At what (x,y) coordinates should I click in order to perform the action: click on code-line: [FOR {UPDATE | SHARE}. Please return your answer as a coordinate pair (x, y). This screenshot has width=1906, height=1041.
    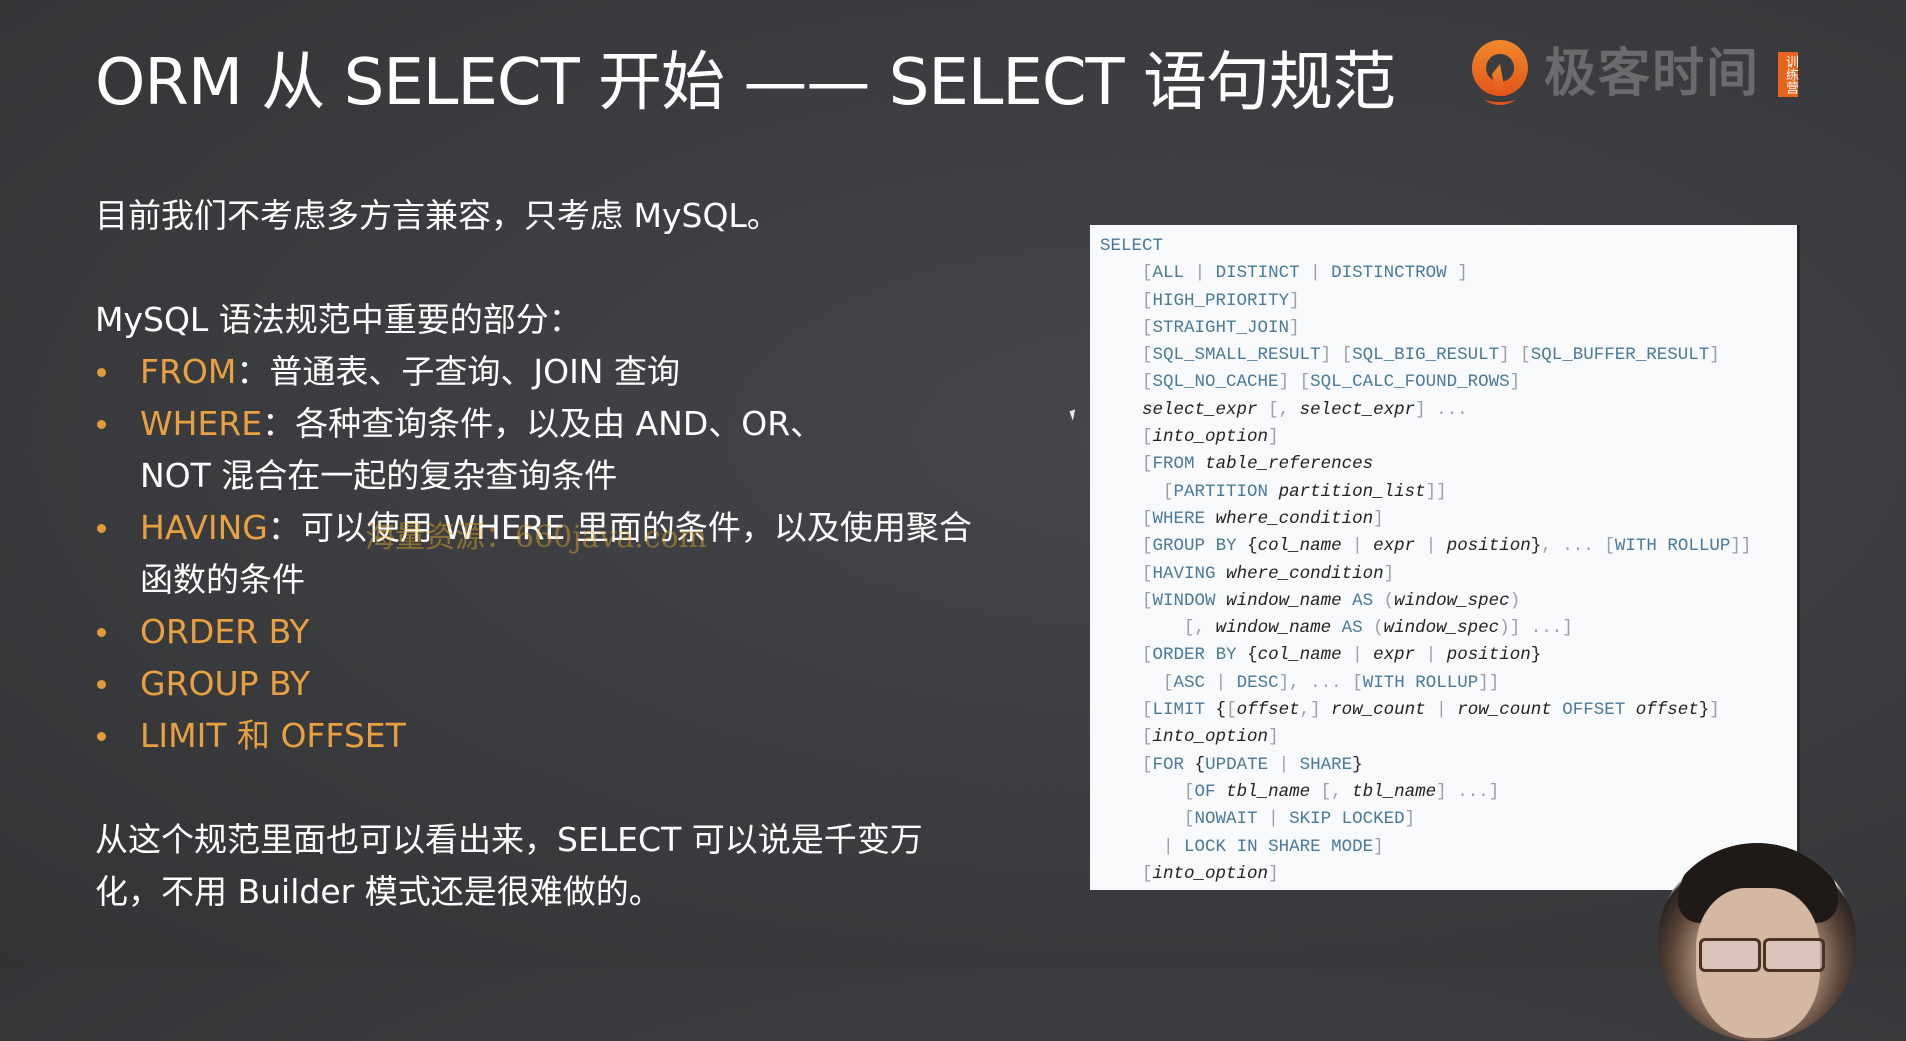
    Looking at the image, I should click on (1252, 764).